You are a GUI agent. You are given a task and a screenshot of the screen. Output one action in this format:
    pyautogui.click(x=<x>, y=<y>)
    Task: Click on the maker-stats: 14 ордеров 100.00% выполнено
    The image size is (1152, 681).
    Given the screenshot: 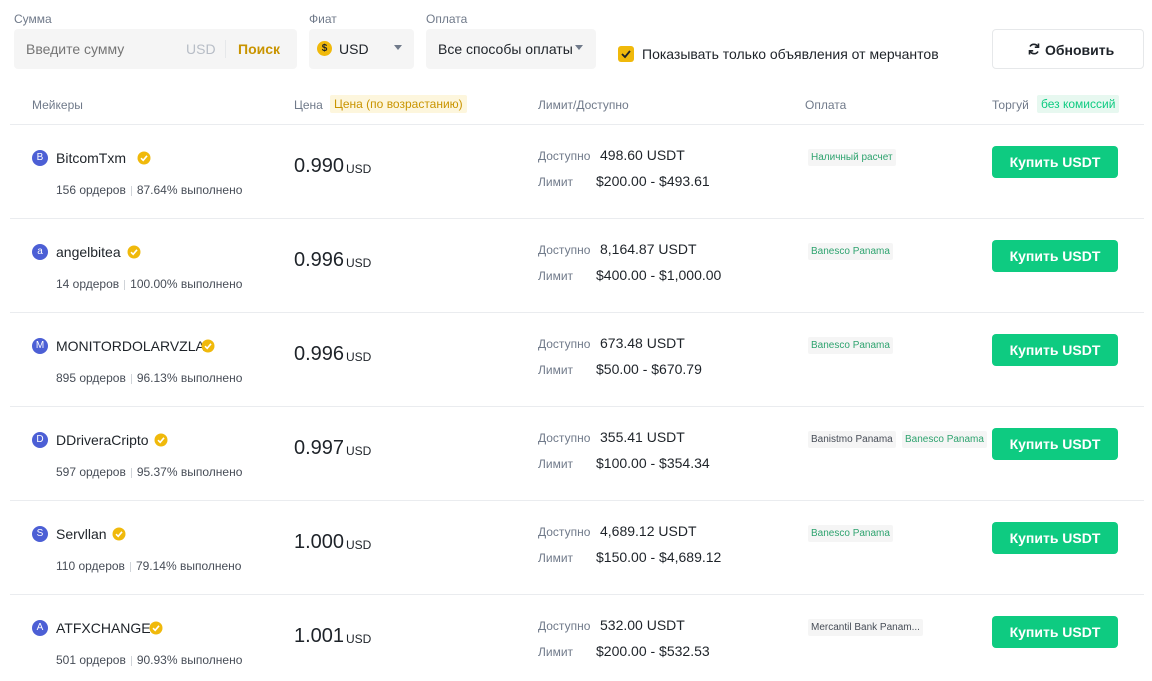 What is the action you would take?
    pyautogui.click(x=149, y=284)
    